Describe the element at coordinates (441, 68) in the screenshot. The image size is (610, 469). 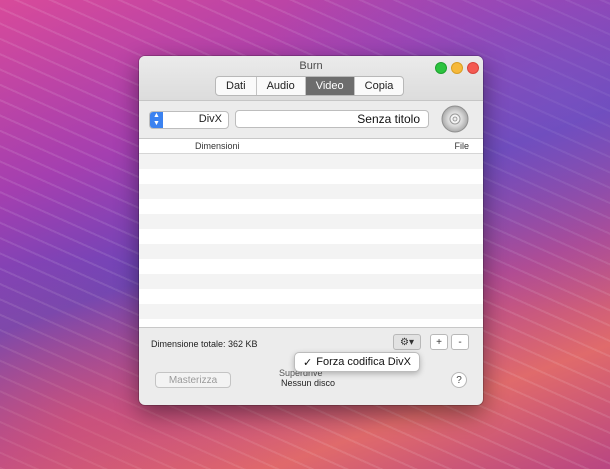
I see `zoom-button` at that location.